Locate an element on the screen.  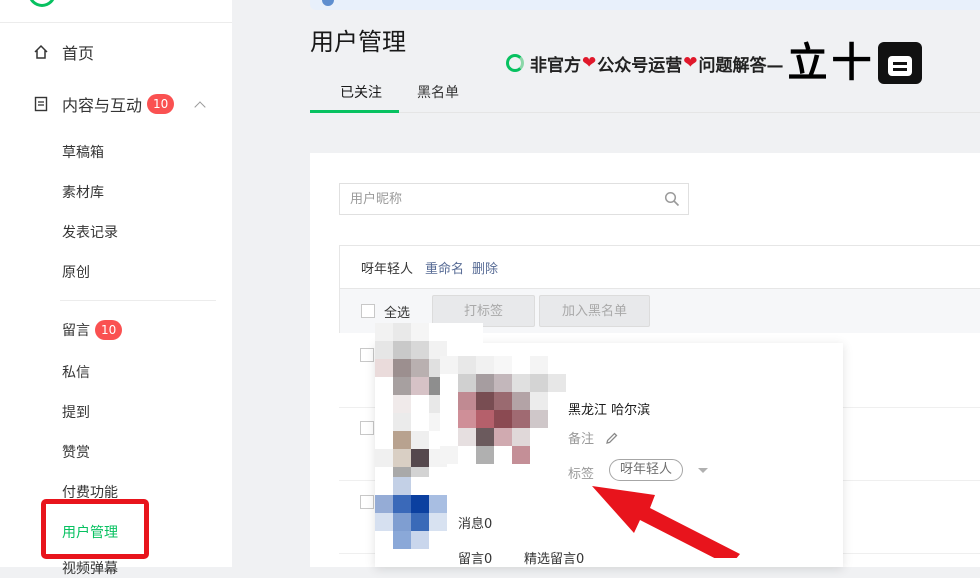
comments-count: 留言0 is located at coordinates (475, 559).